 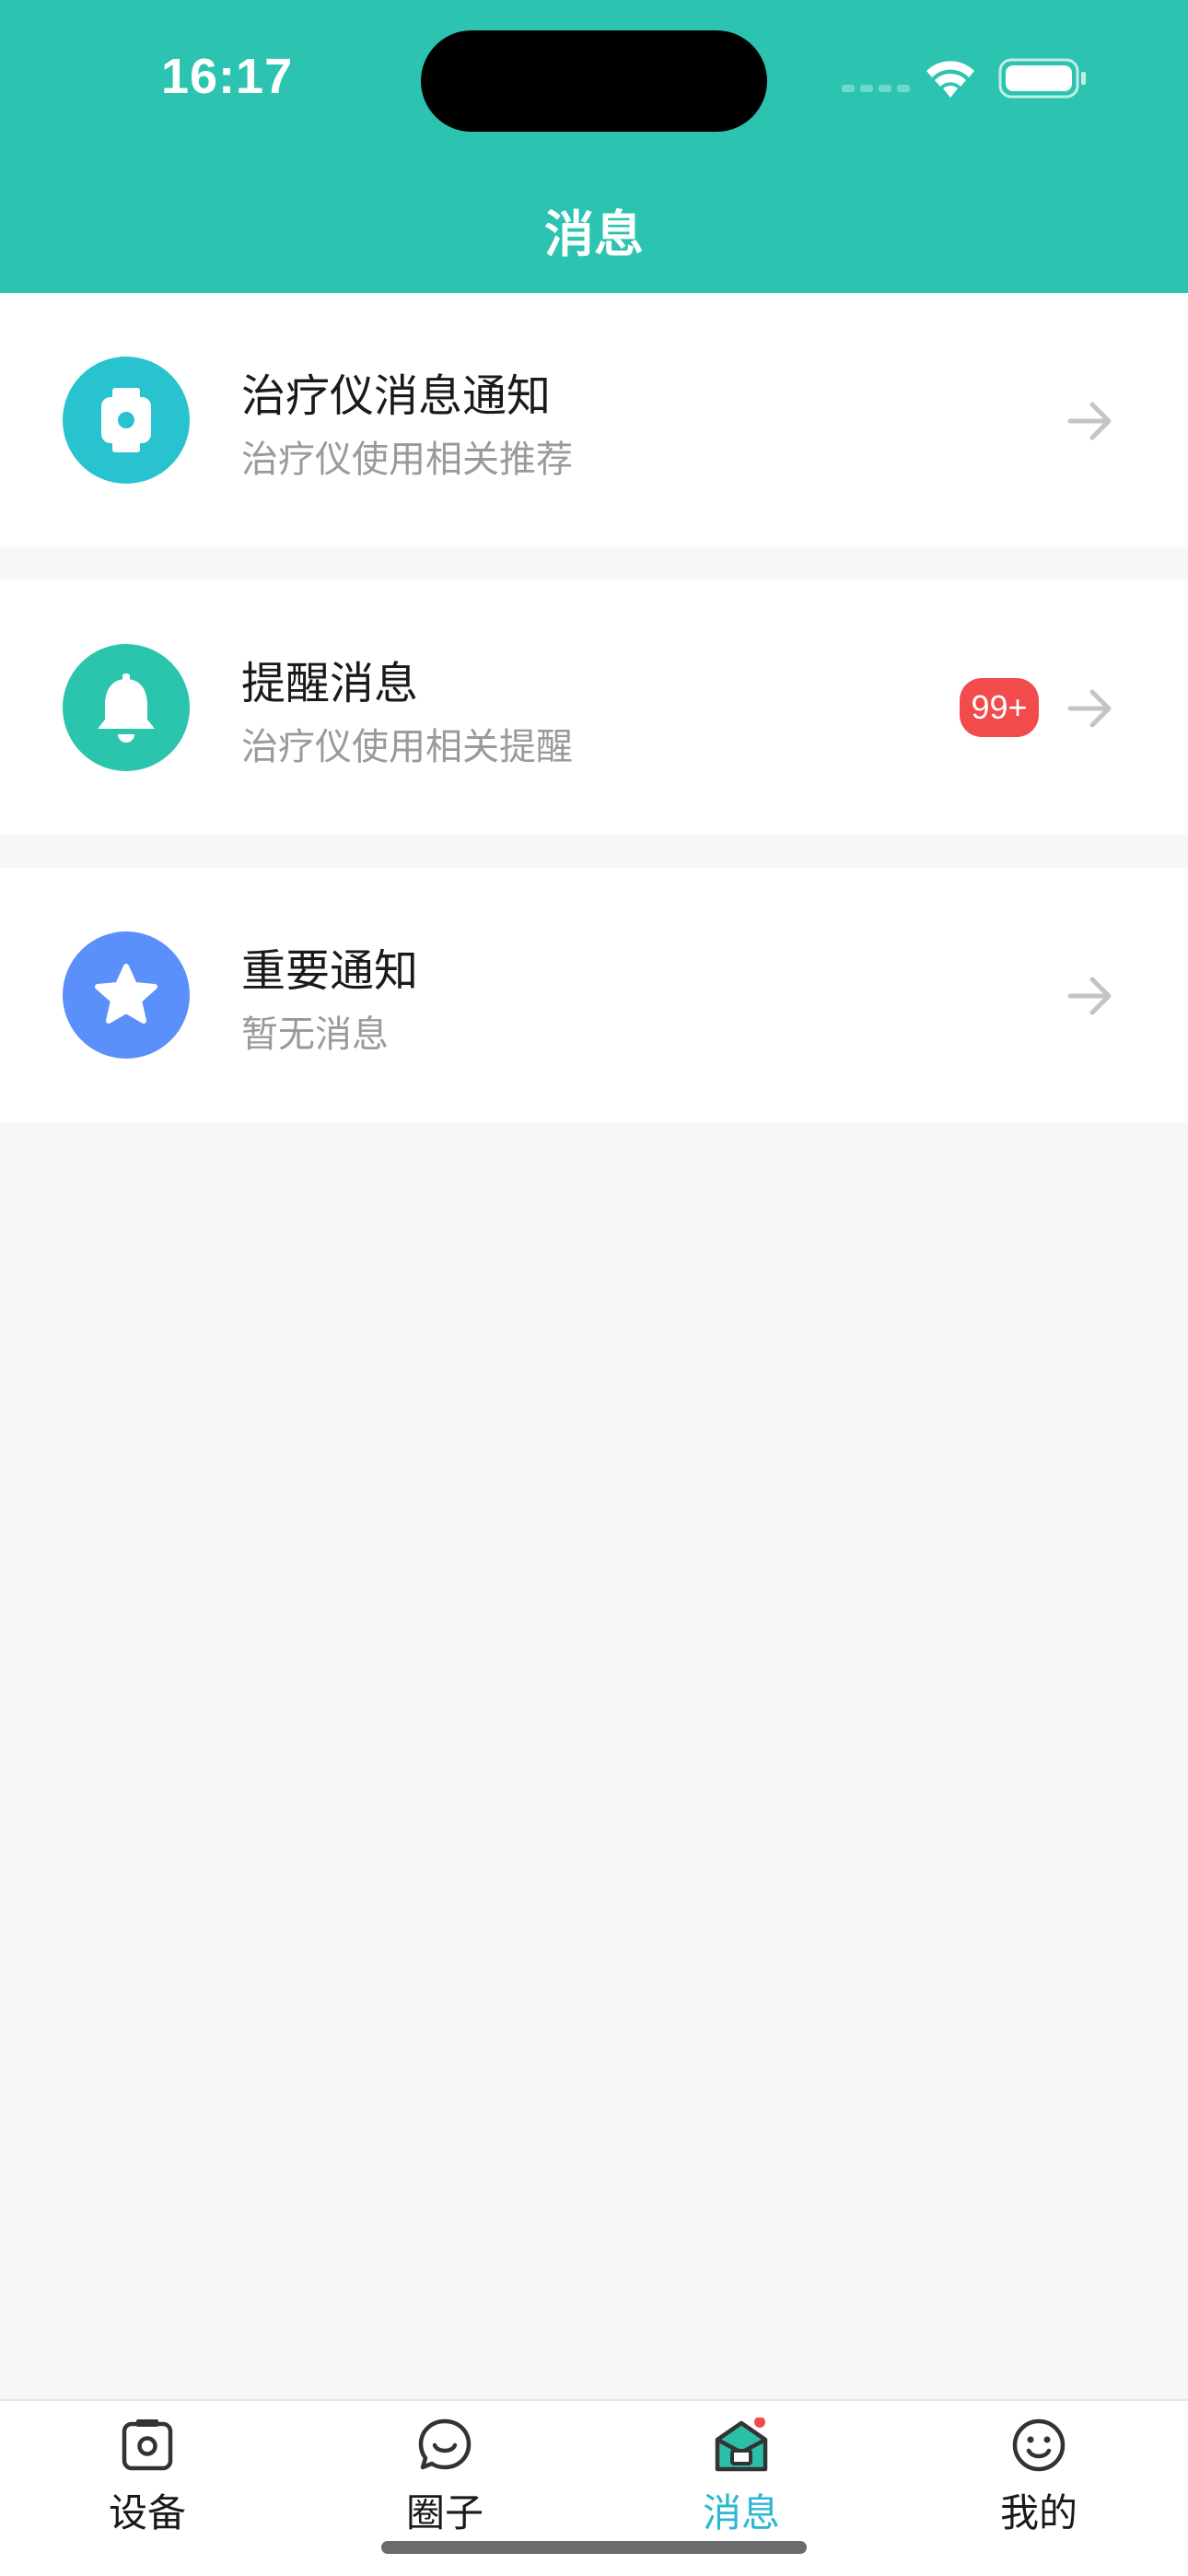 What do you see at coordinates (594, 2547) in the screenshot?
I see `home-indicator` at bounding box center [594, 2547].